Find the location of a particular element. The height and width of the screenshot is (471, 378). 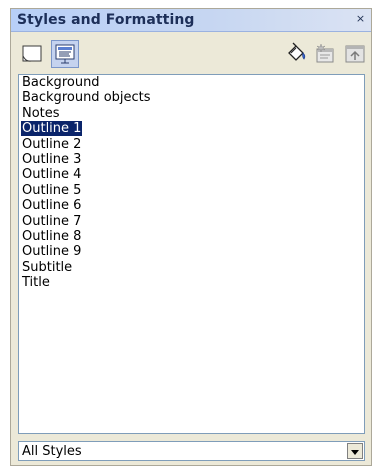

list-item-label: Outline 2 is located at coordinates (52, 144).